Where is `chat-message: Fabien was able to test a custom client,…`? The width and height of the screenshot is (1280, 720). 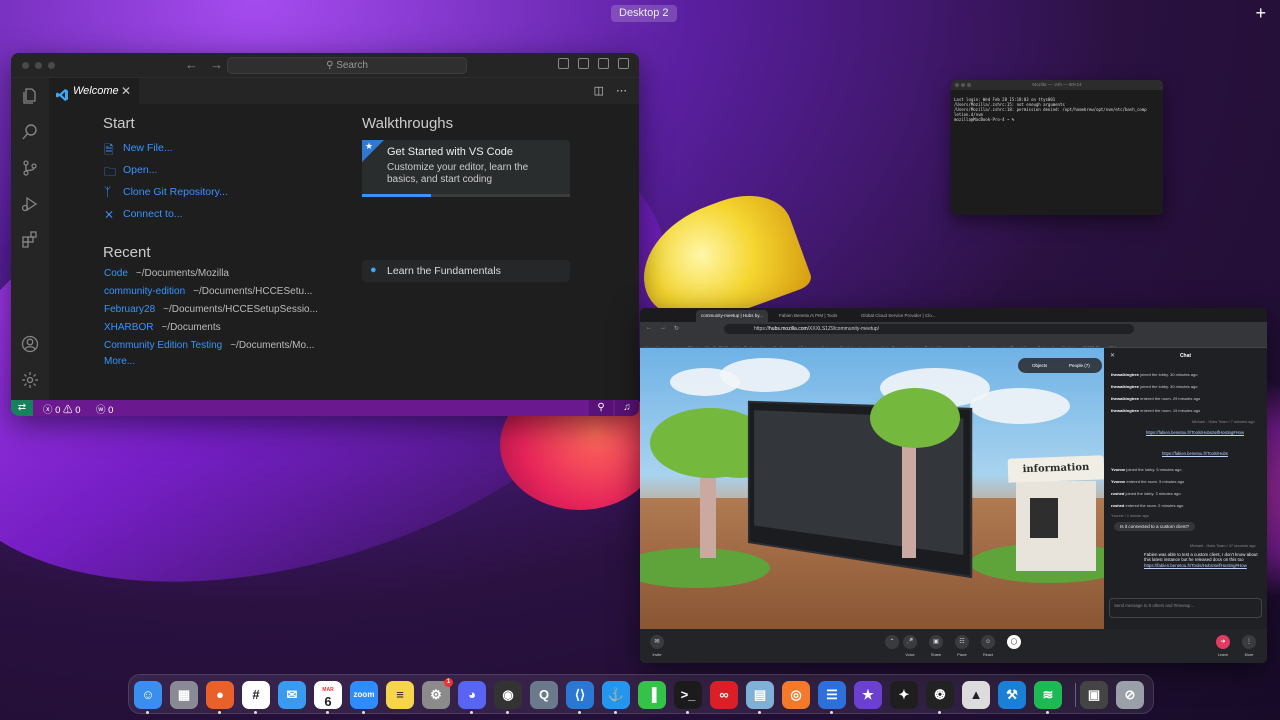 chat-message: Fabien was able to test a custom client,… is located at coordinates (1201, 560).